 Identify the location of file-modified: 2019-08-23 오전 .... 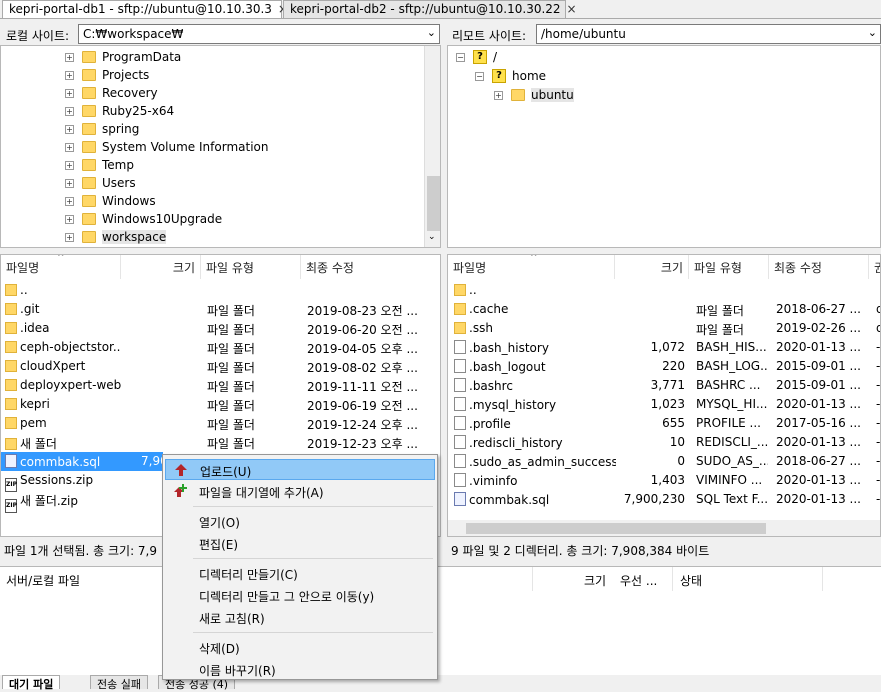
(362, 311).